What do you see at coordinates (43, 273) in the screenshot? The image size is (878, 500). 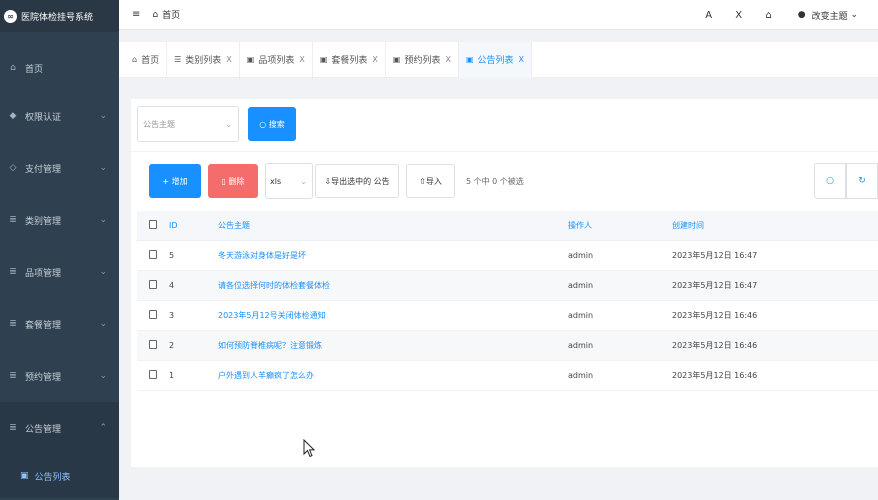 I see `sidebar-item-label: 品项管理` at bounding box center [43, 273].